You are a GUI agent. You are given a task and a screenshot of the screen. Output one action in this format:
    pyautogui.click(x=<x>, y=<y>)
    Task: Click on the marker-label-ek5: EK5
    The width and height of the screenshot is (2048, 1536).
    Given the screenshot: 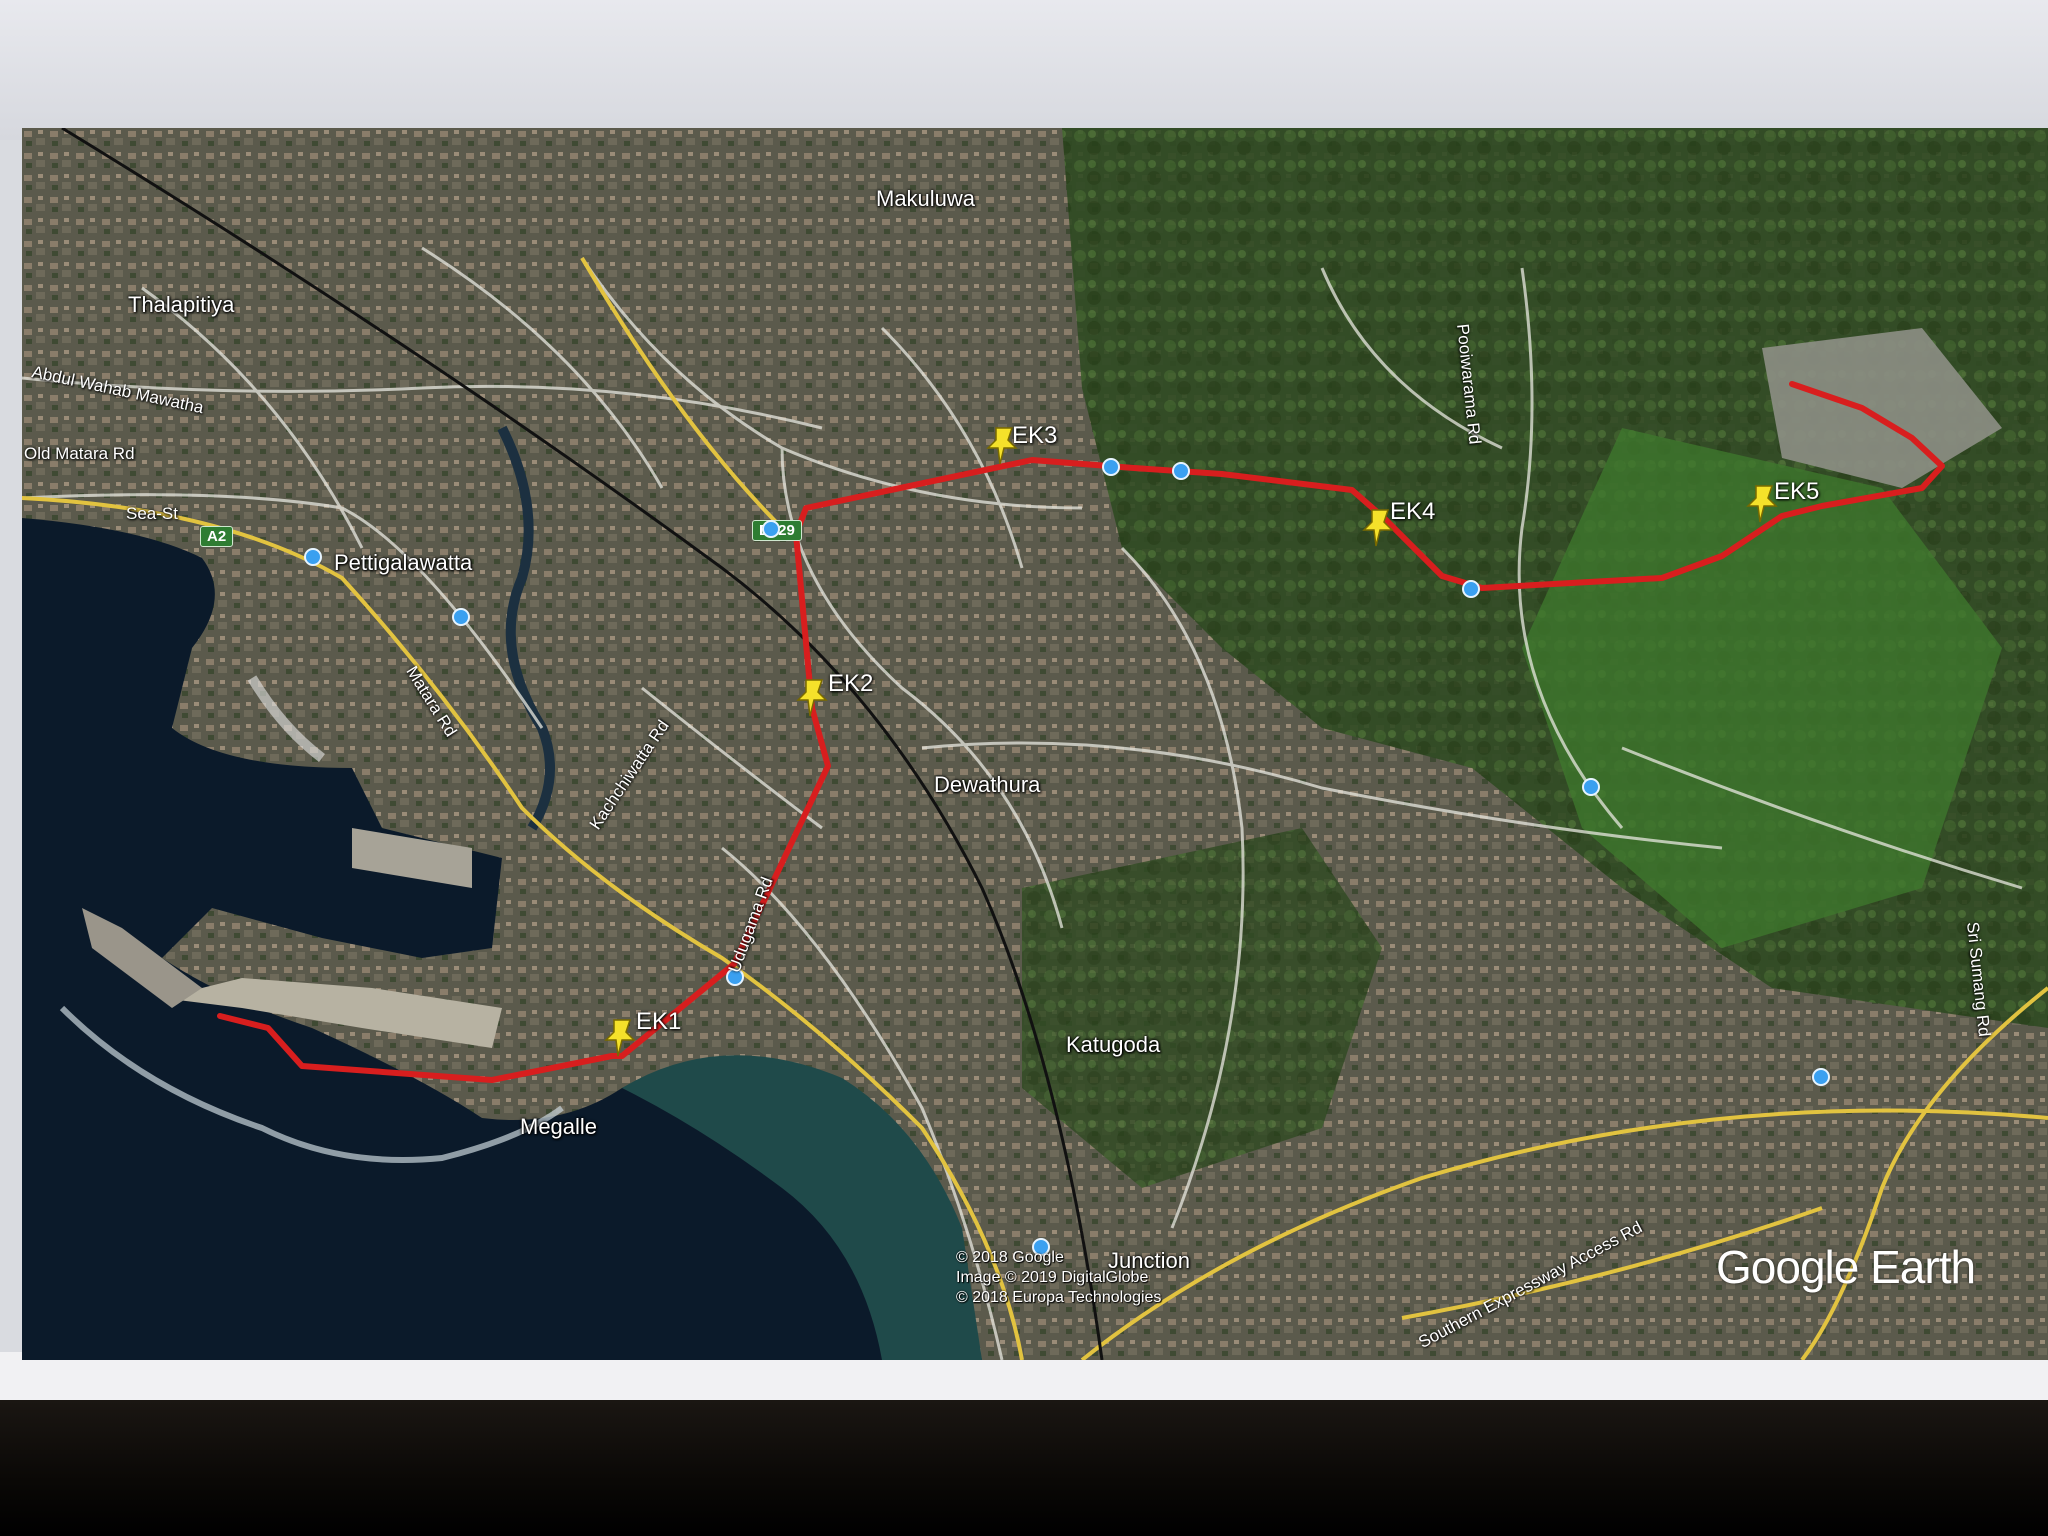 What is the action you would take?
    pyautogui.click(x=1797, y=491)
    